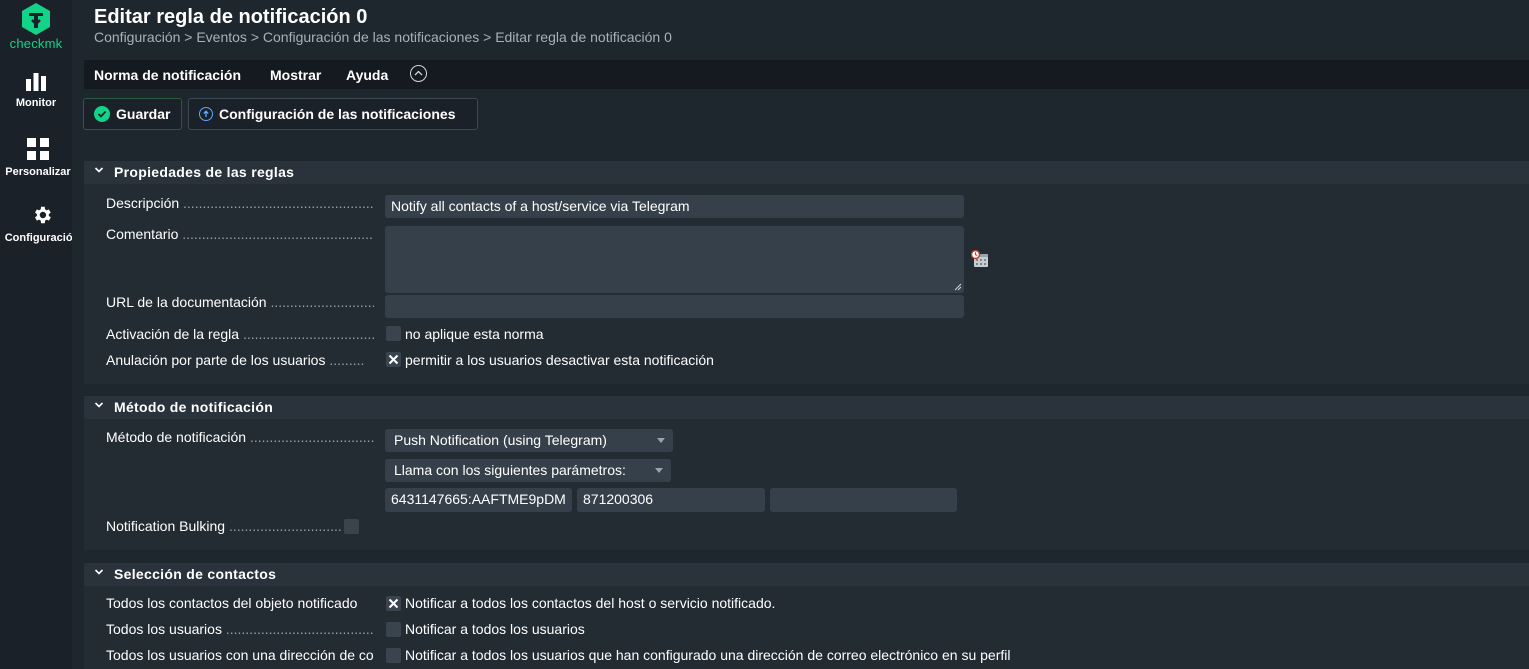 This screenshot has width=1529, height=669. Describe the element at coordinates (42, 238) in the screenshot. I see `sidebar-item-label: Configuración` at that location.